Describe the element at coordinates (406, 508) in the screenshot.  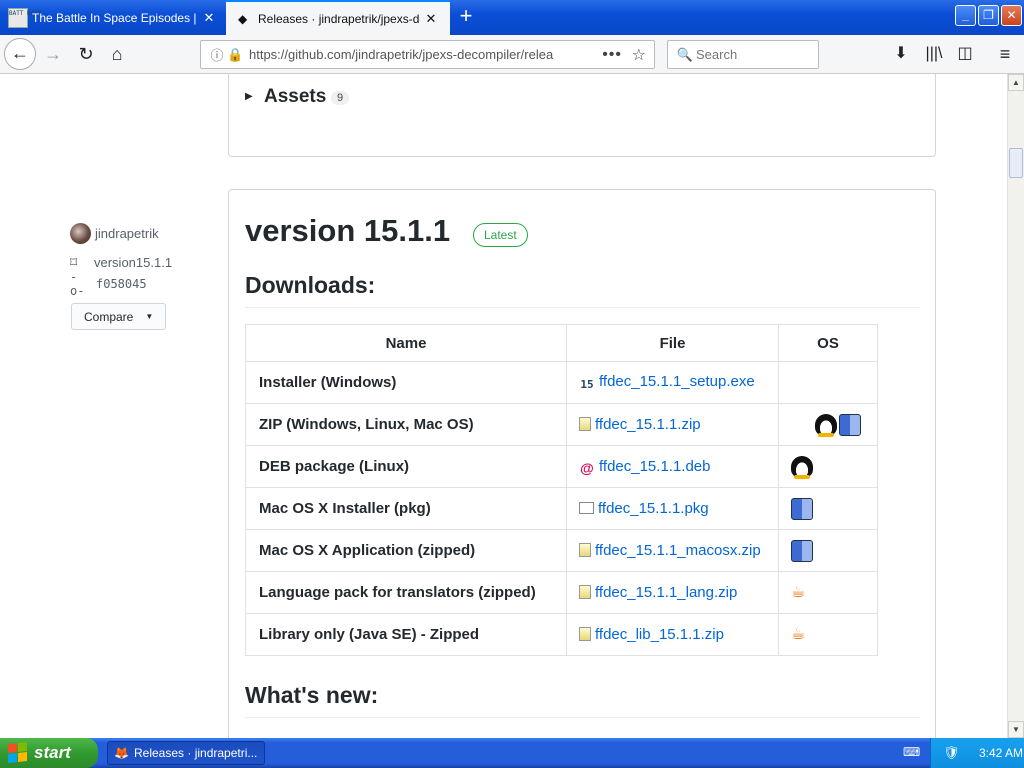
I see `download-name: Mac OS X Installer (pkg)` at that location.